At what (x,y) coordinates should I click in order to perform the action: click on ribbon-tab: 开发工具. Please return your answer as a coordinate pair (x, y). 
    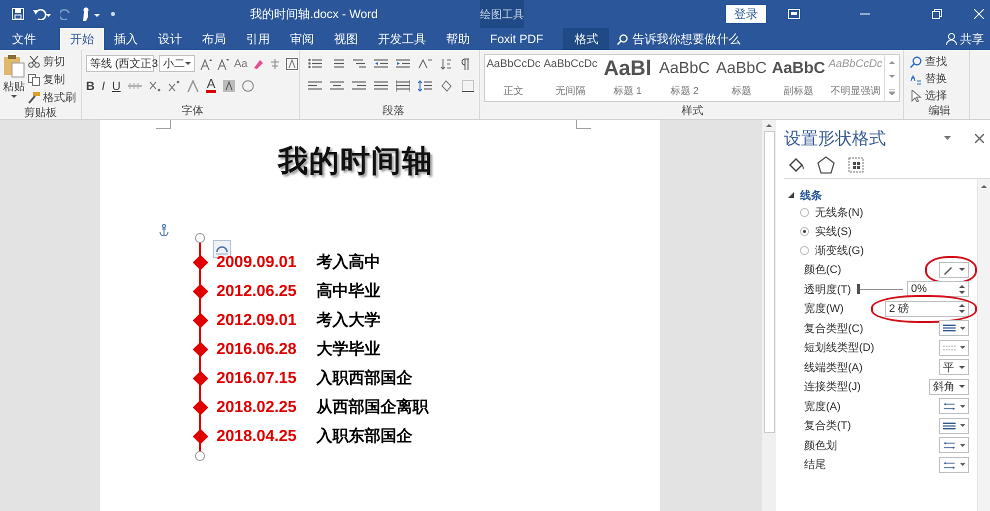
    Looking at the image, I should click on (402, 39).